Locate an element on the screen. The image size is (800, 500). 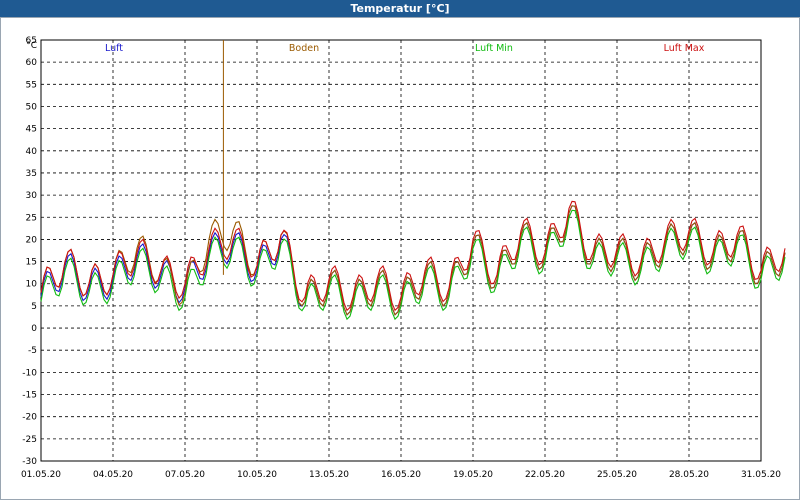
y-tick-label: 50 is located at coordinates (32, 107).